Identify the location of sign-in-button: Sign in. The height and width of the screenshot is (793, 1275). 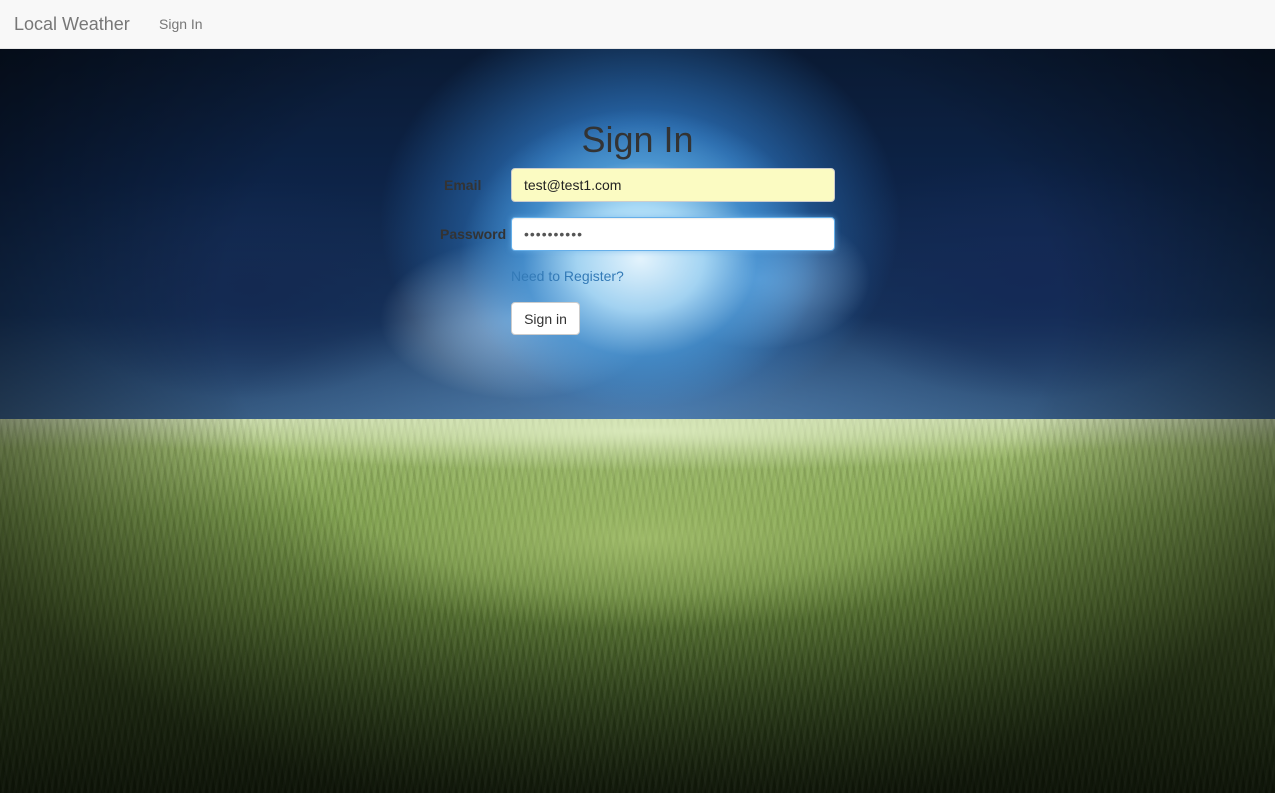
(545, 318).